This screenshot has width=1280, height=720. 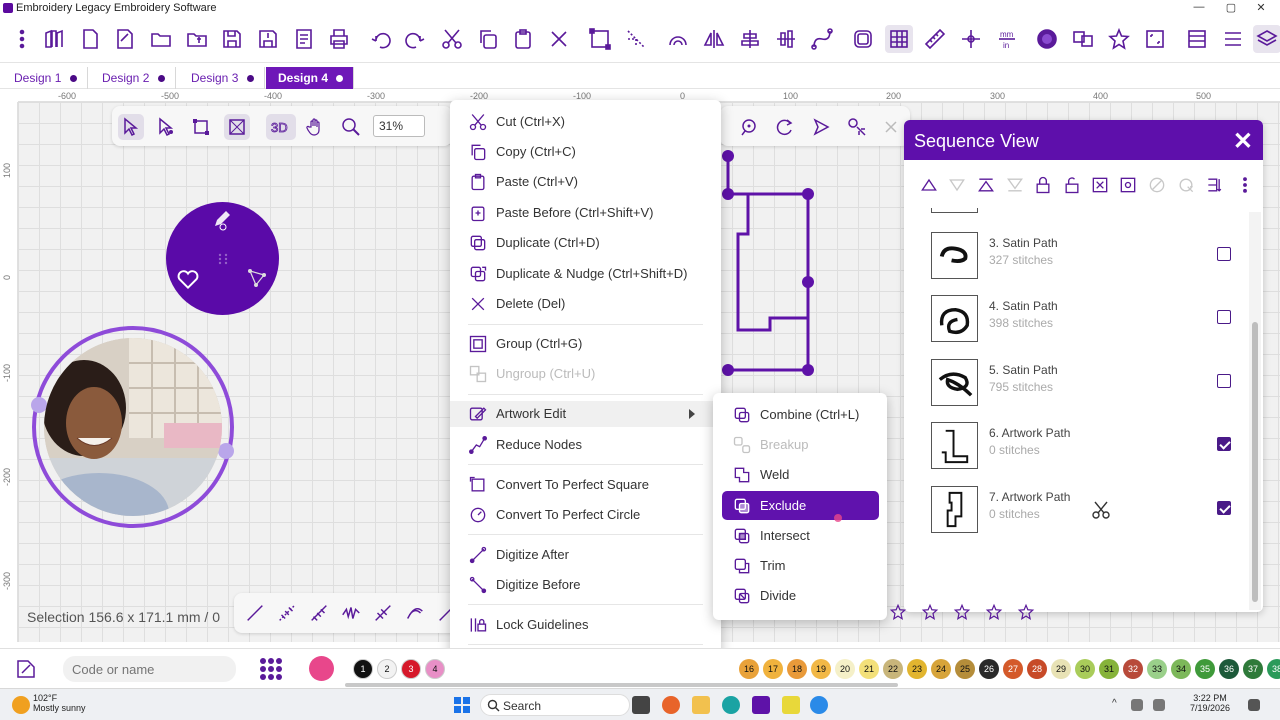 I want to click on lock-icon, so click(x=1043, y=185).